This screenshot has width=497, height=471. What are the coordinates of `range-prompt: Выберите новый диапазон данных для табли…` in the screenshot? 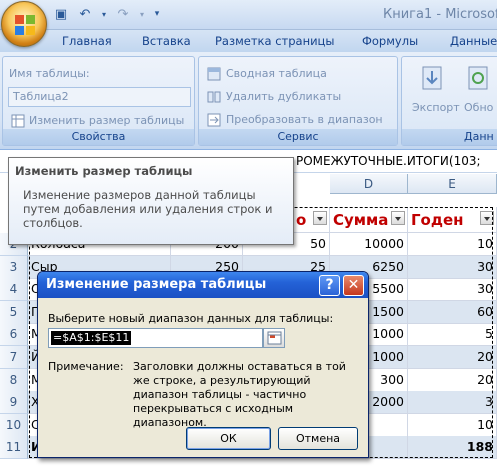 It's located at (191, 318).